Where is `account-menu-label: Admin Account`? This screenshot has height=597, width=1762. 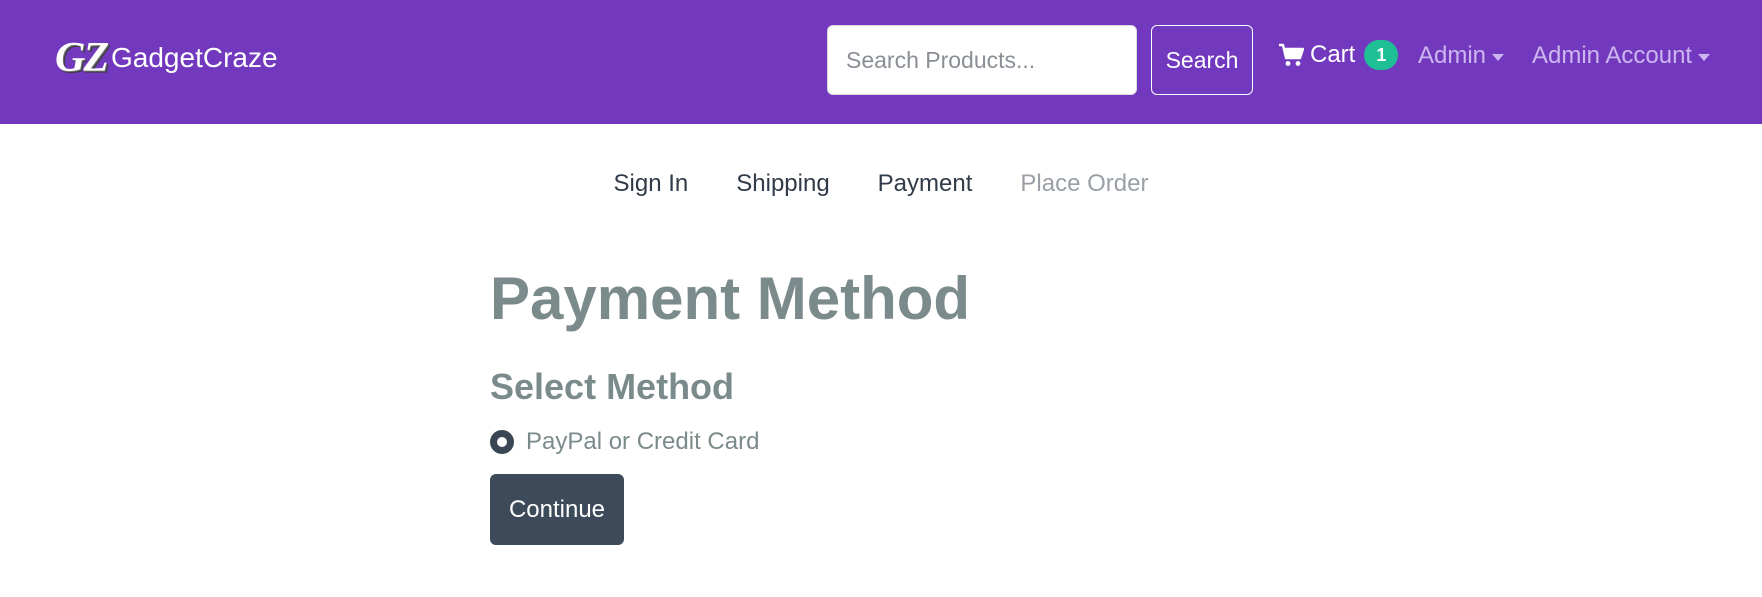 account-menu-label: Admin Account is located at coordinates (1612, 55).